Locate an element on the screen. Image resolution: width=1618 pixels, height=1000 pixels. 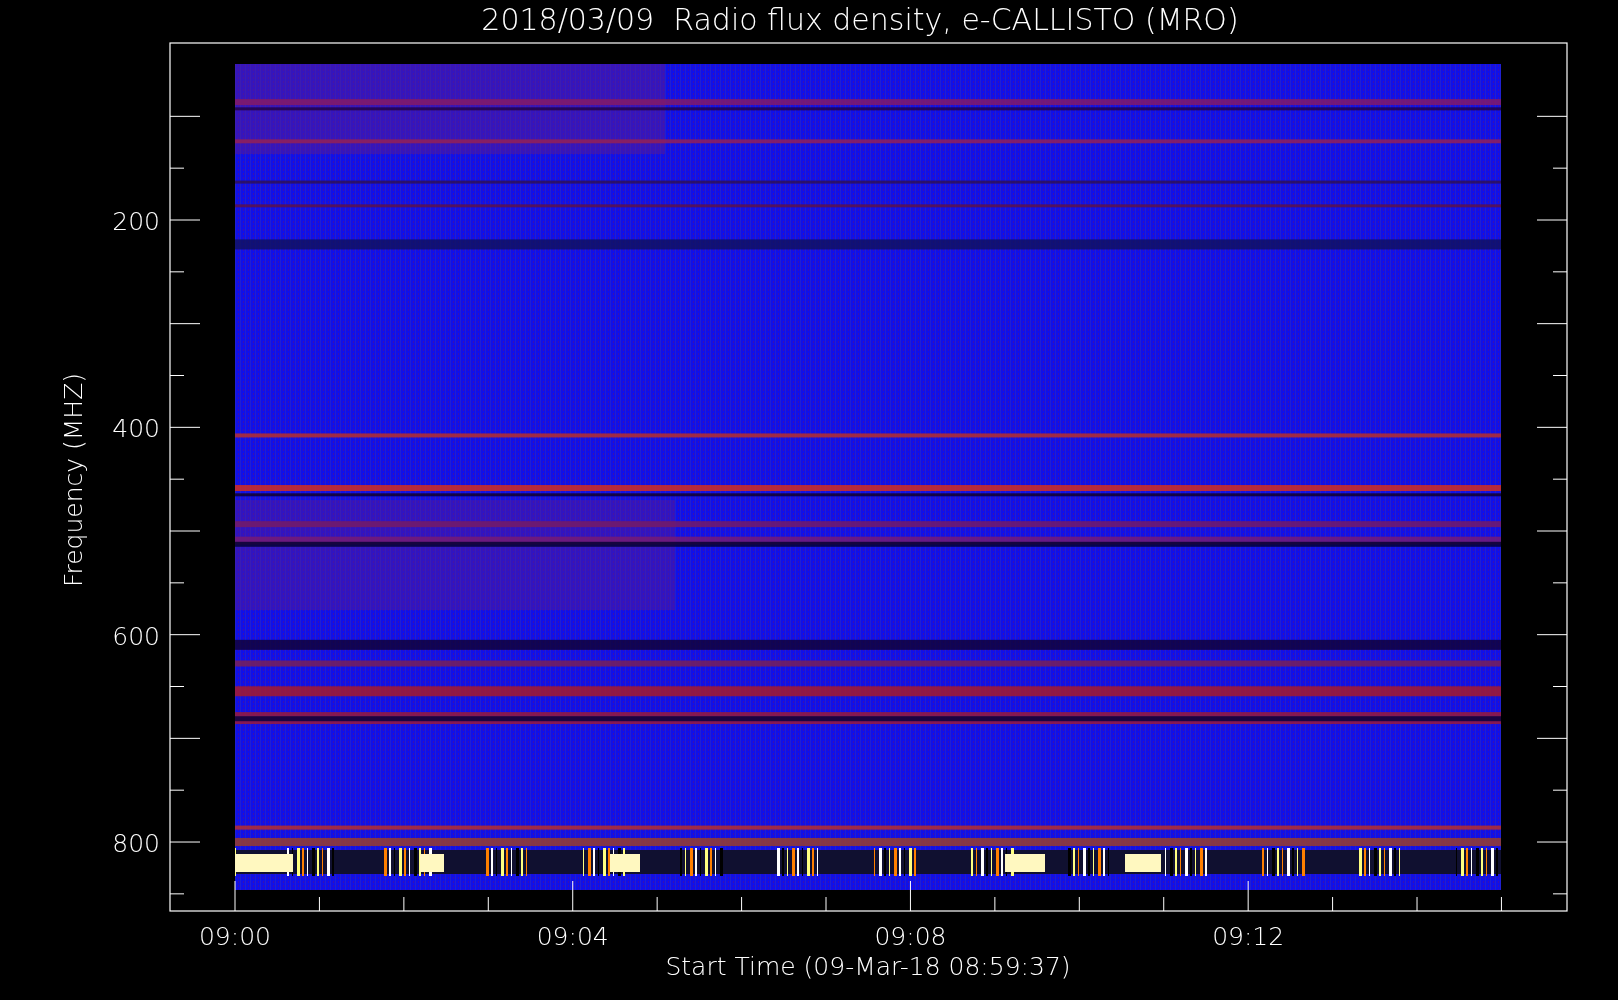
y-tick-label: 800 is located at coordinates (136, 843).